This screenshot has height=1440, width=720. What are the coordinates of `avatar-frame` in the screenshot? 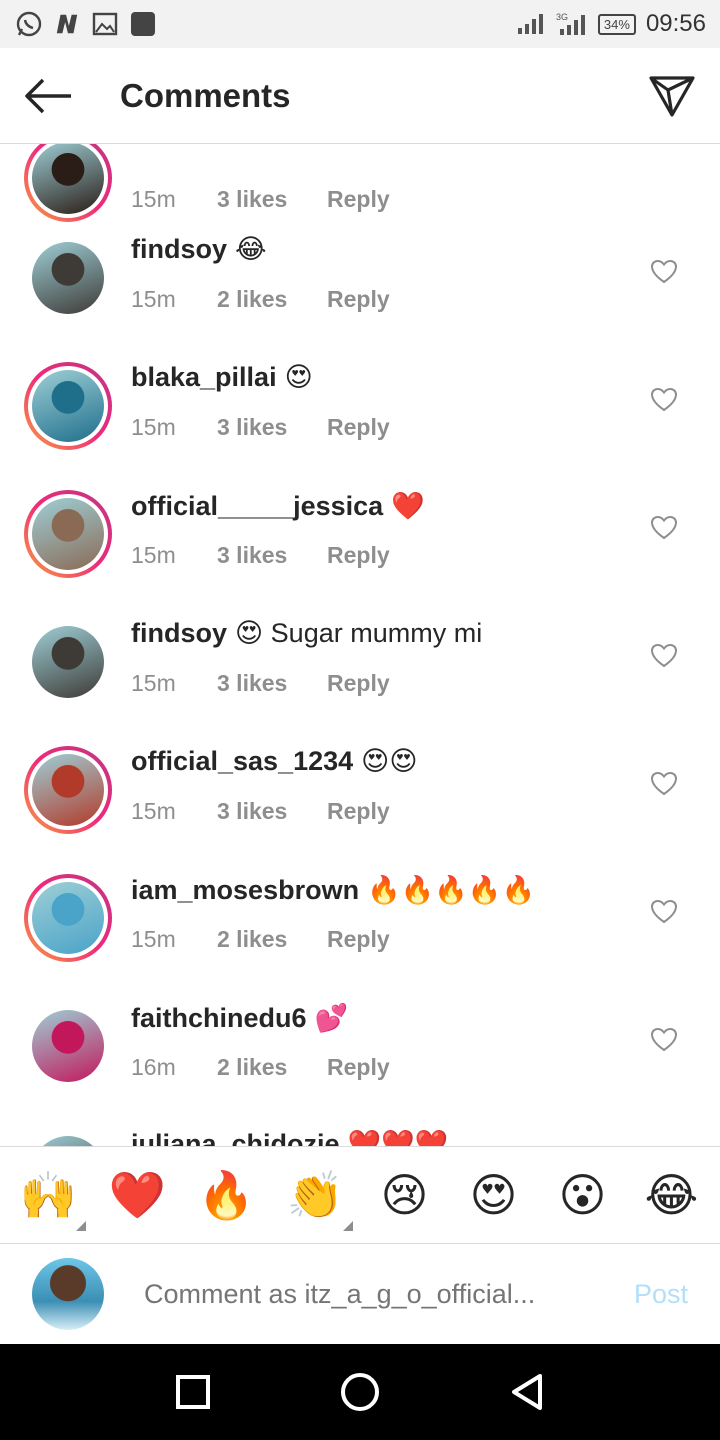 It's located at (68, 790).